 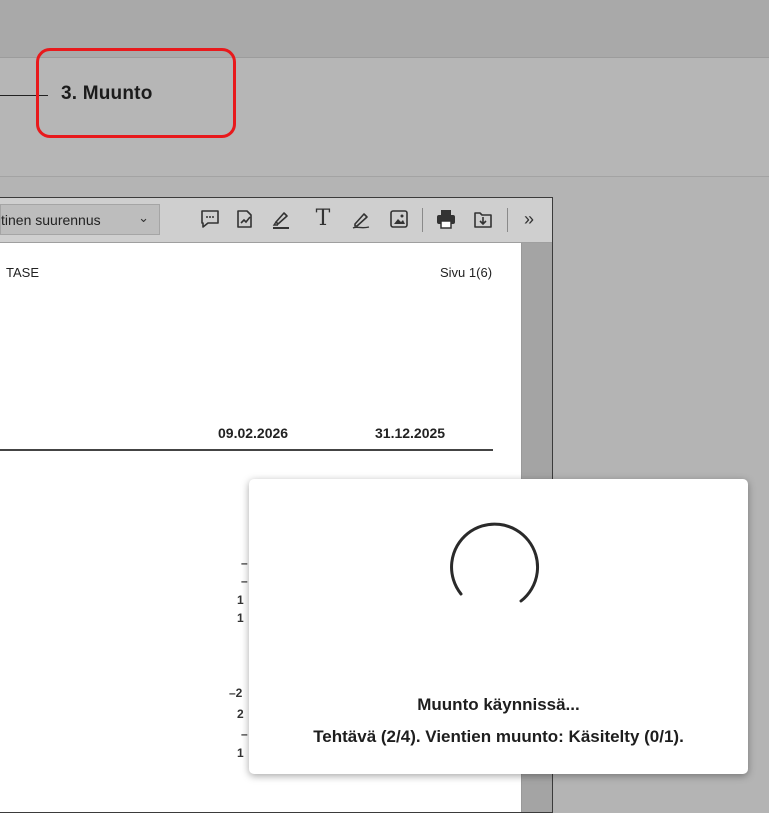 What do you see at coordinates (281, 219) in the screenshot?
I see `highlight-icon` at bounding box center [281, 219].